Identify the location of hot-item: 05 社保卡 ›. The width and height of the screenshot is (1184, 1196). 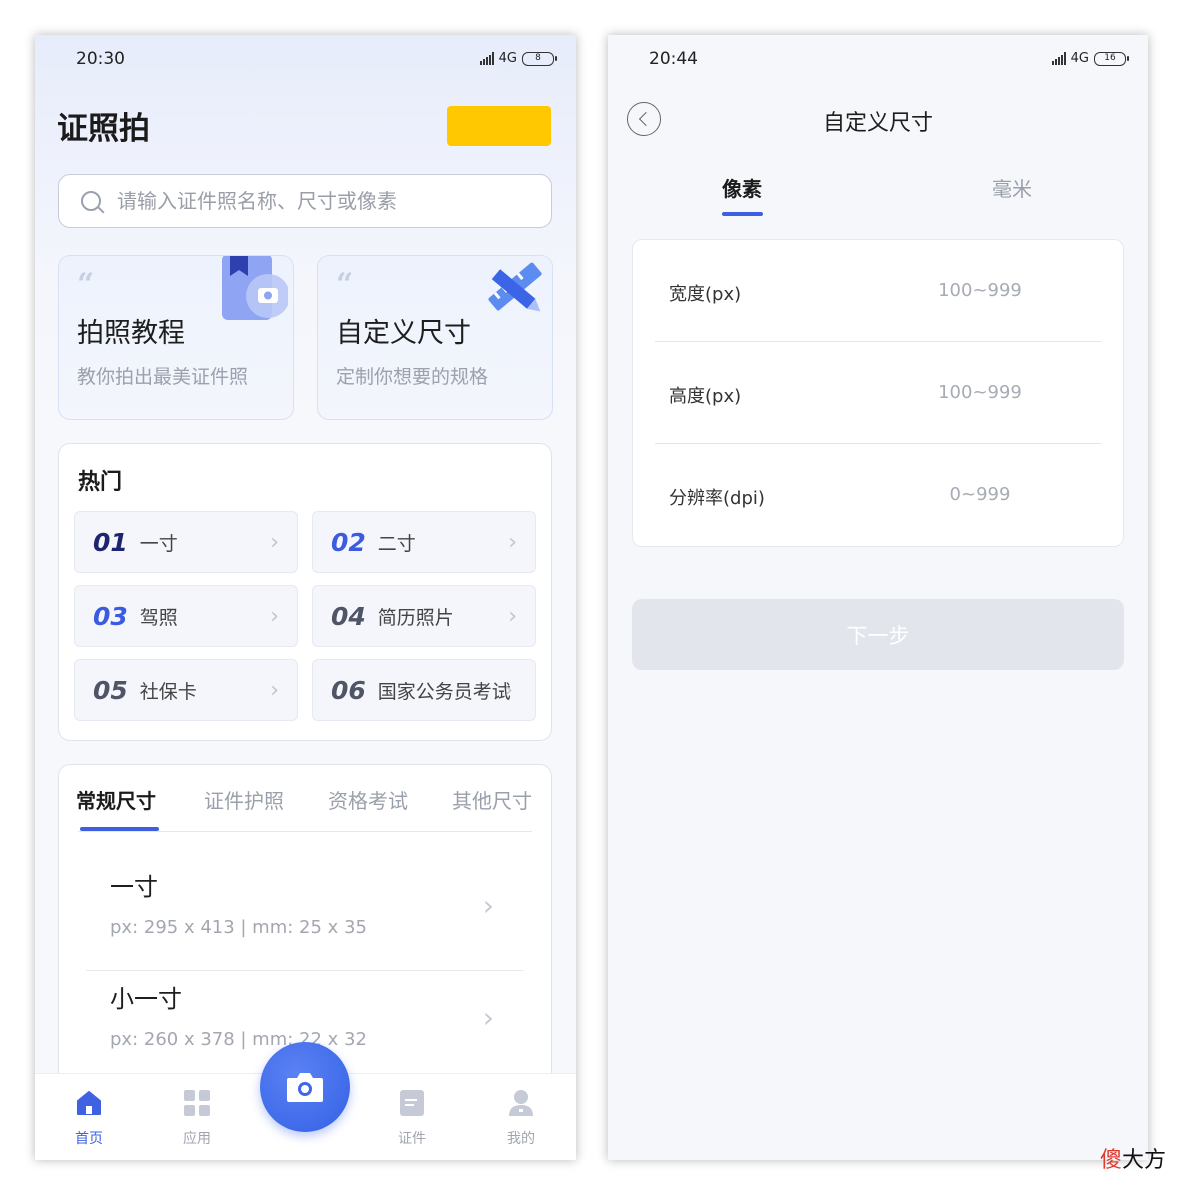
(186, 690).